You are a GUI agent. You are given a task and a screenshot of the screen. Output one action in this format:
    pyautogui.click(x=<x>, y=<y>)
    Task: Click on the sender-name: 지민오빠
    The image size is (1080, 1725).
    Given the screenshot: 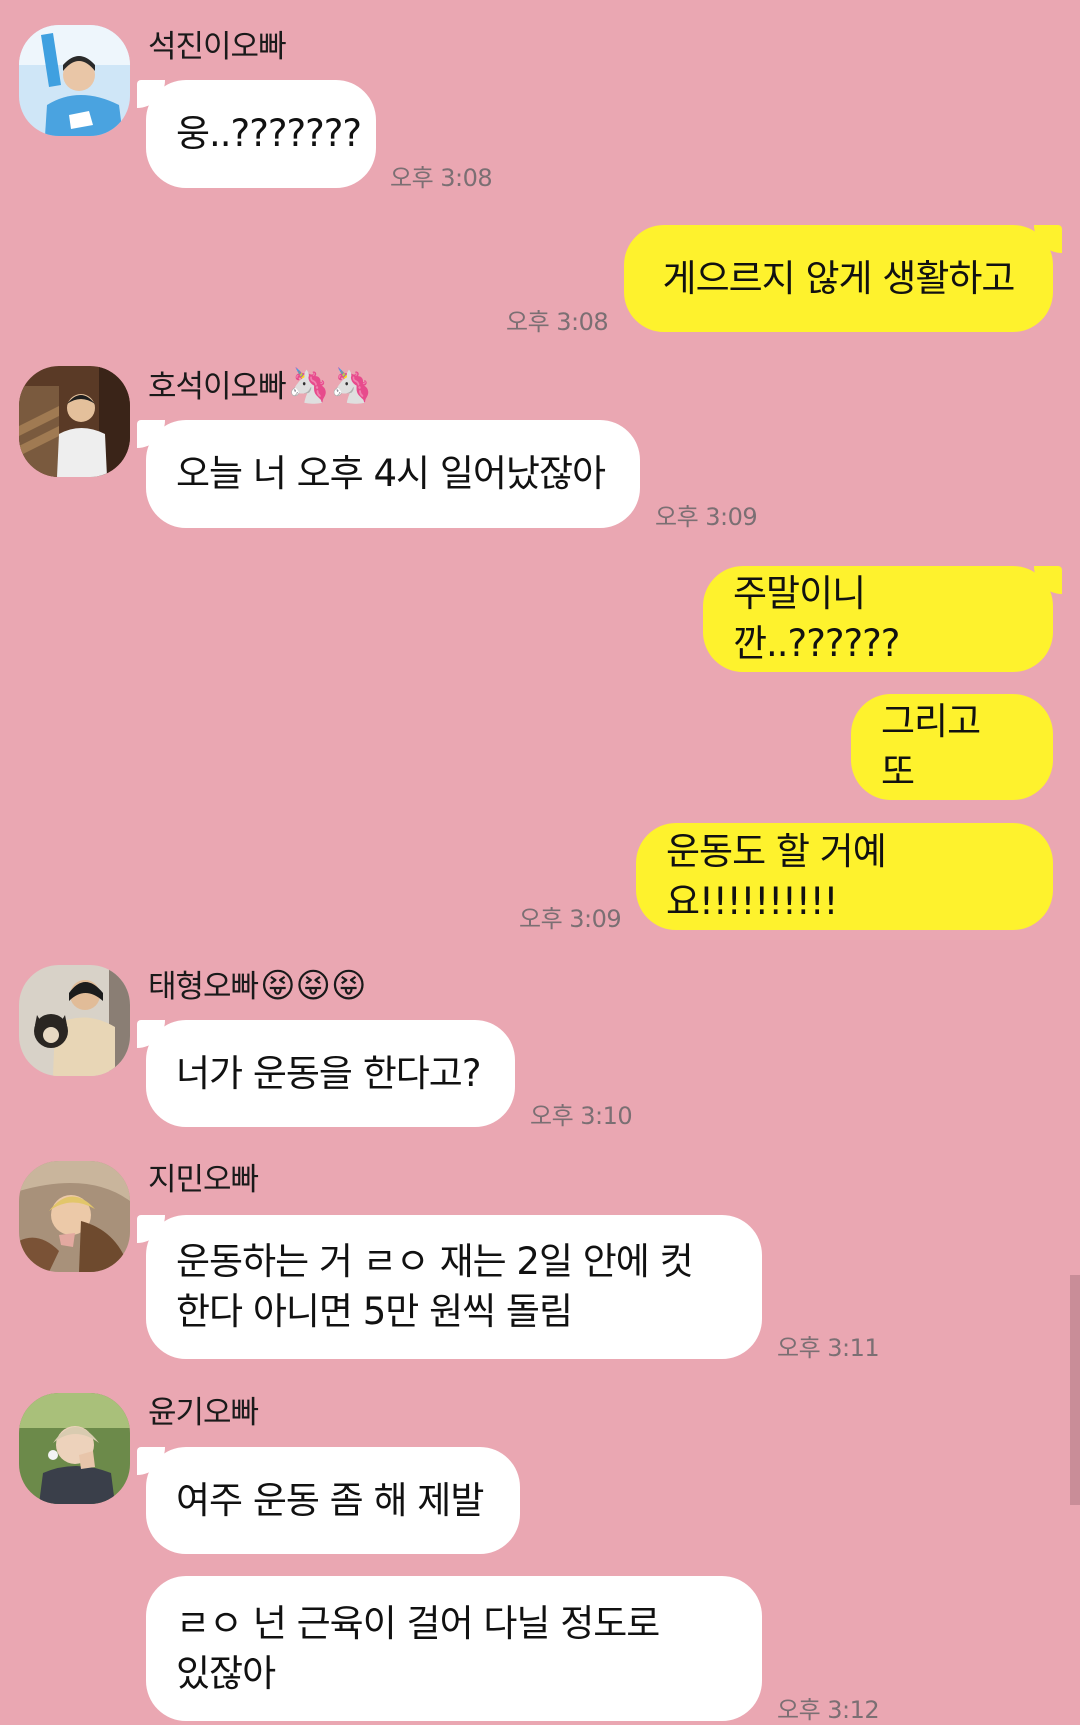 What is the action you would take?
    pyautogui.click(x=203, y=1180)
    